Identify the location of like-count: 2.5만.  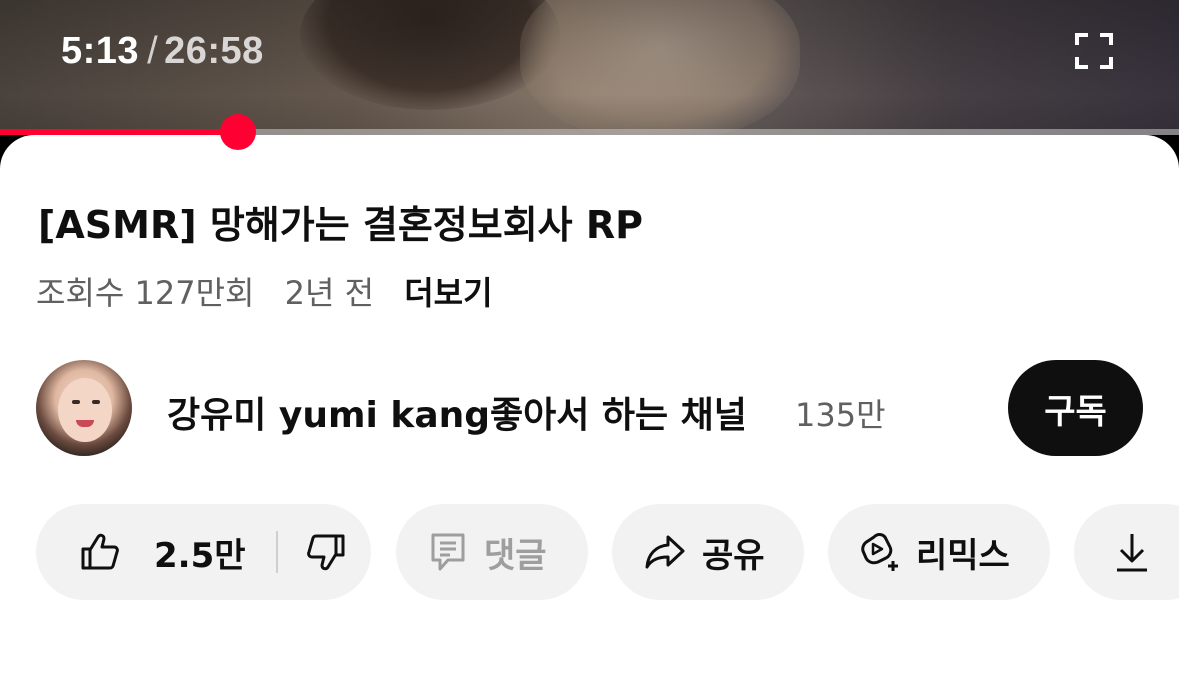
(200, 555).